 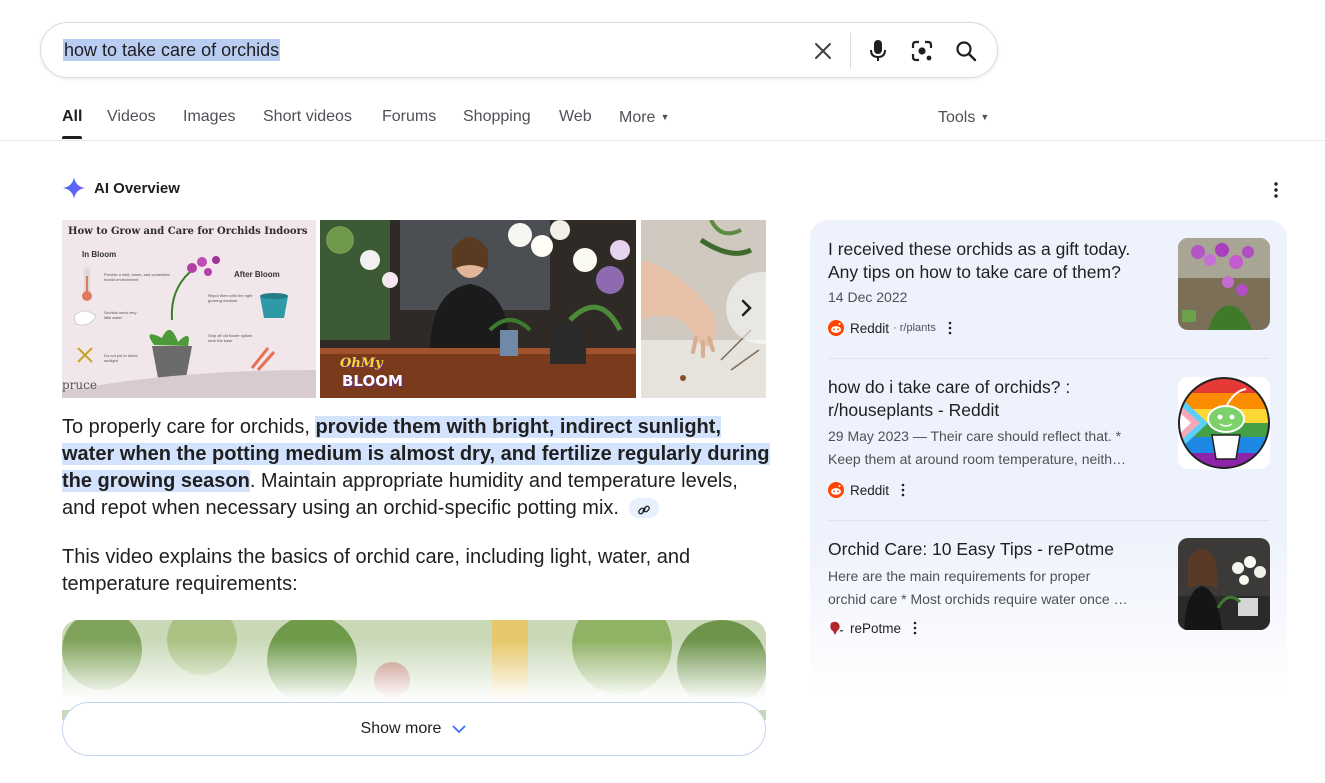 What do you see at coordinates (914, 328) in the screenshot?
I see `source-site-sub: · r/plants` at bounding box center [914, 328].